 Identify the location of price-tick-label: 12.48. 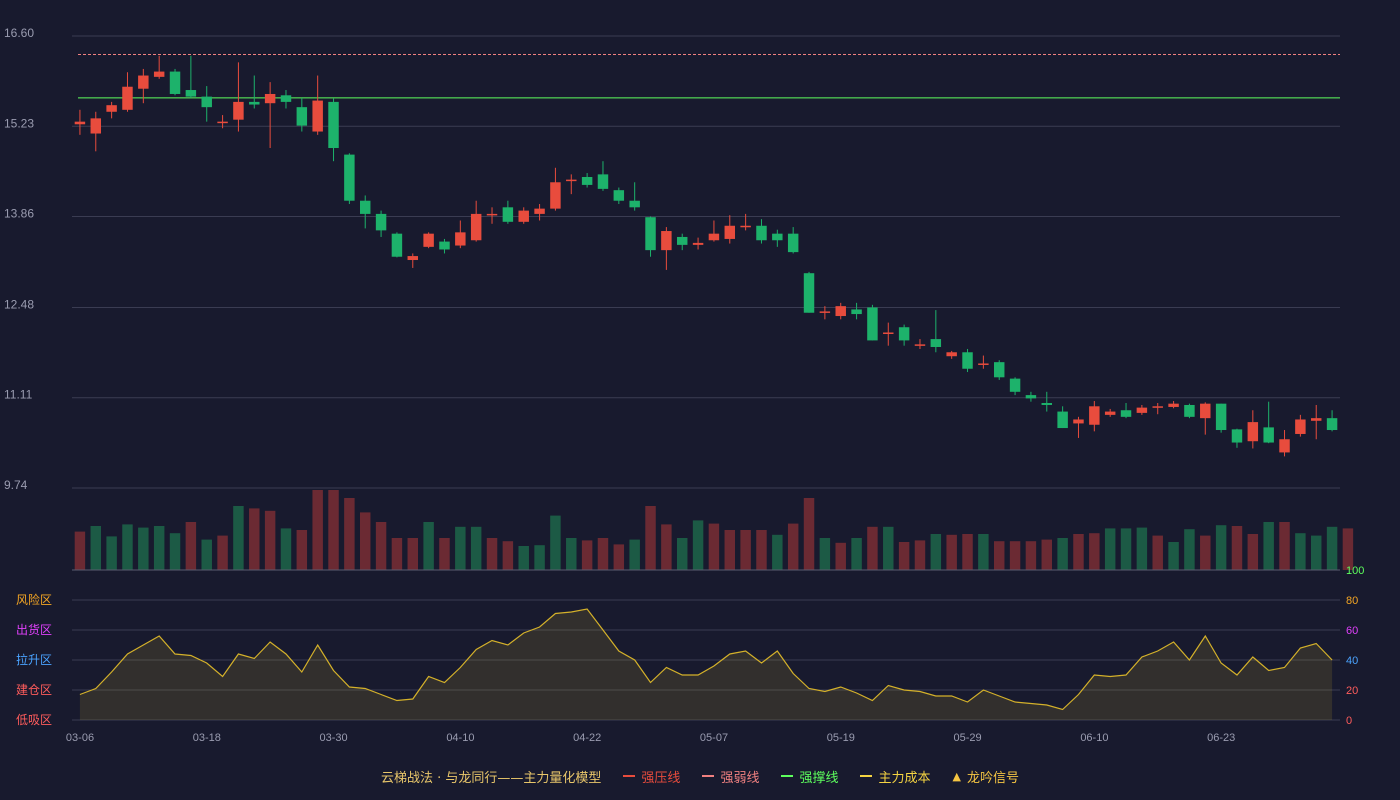
(19, 304).